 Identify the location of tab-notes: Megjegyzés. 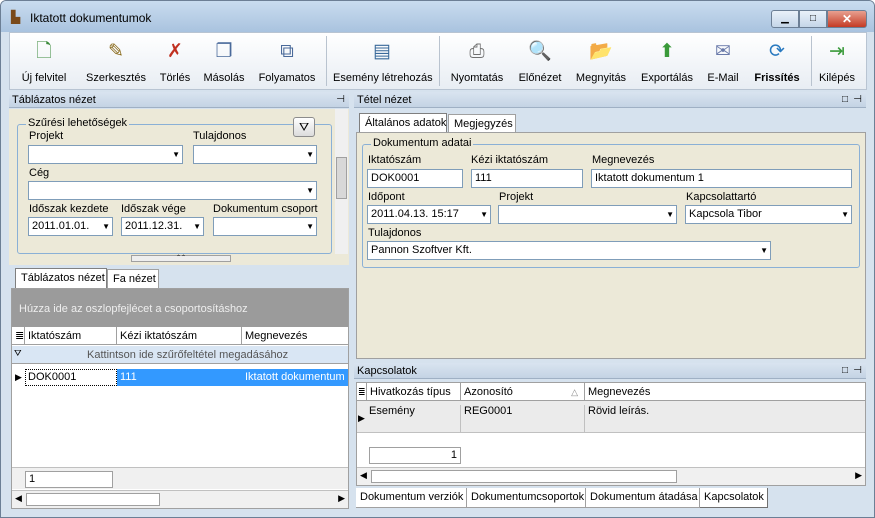
(482, 124).